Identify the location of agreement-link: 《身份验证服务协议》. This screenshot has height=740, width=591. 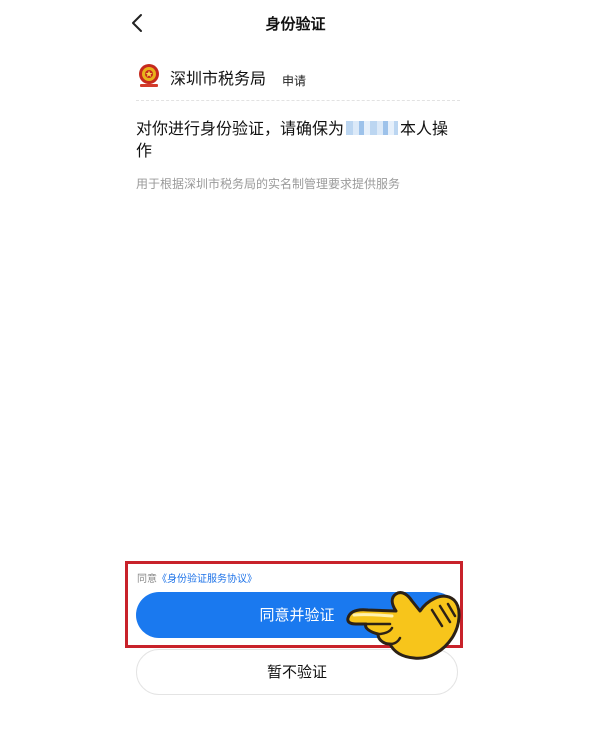
(207, 579).